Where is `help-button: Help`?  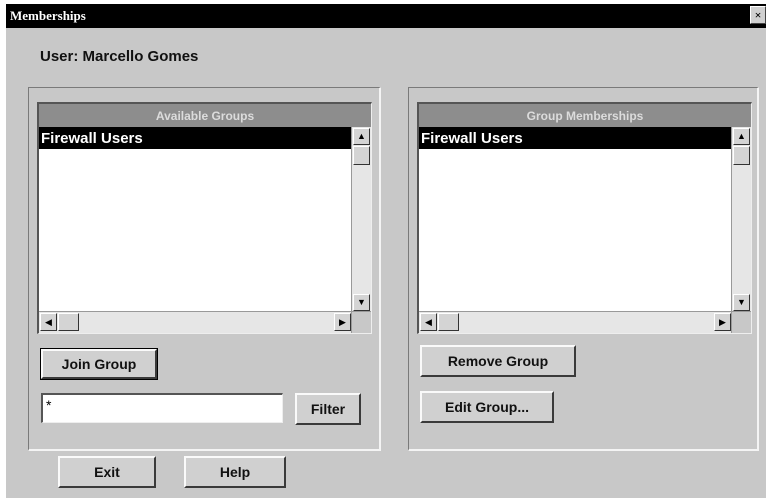
help-button: Help is located at coordinates (235, 472).